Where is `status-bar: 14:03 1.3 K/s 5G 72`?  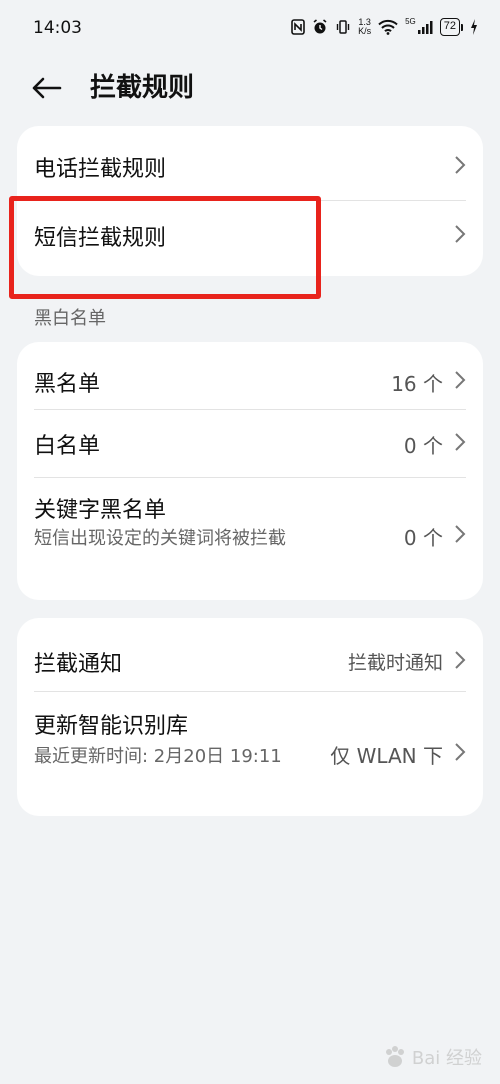 status-bar: 14:03 1.3 K/s 5G 72 is located at coordinates (250, 28).